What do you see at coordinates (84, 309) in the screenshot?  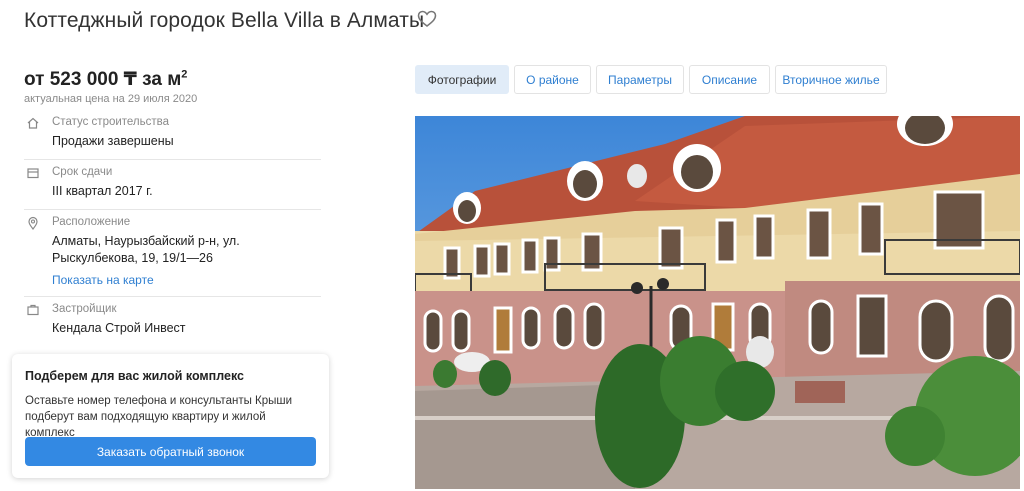 I see `developer-label: Застройщик` at bounding box center [84, 309].